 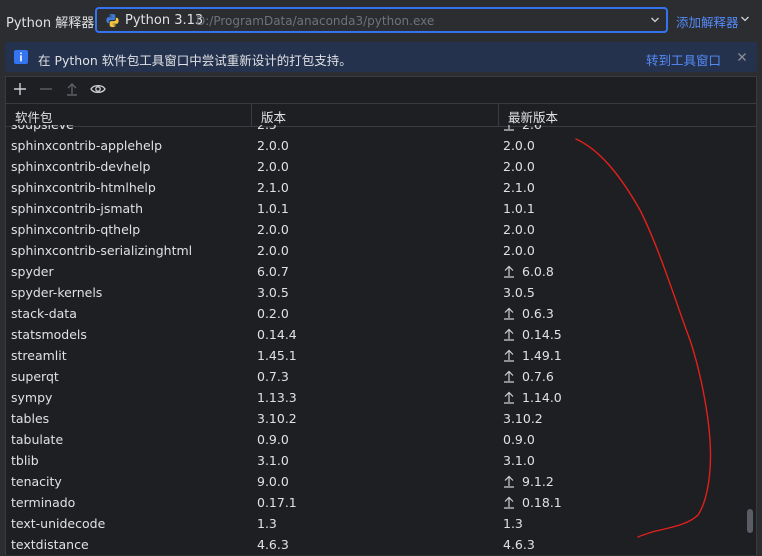 What do you see at coordinates (87, 145) in the screenshot?
I see `package-name: sphinxcontrib-applehelp` at bounding box center [87, 145].